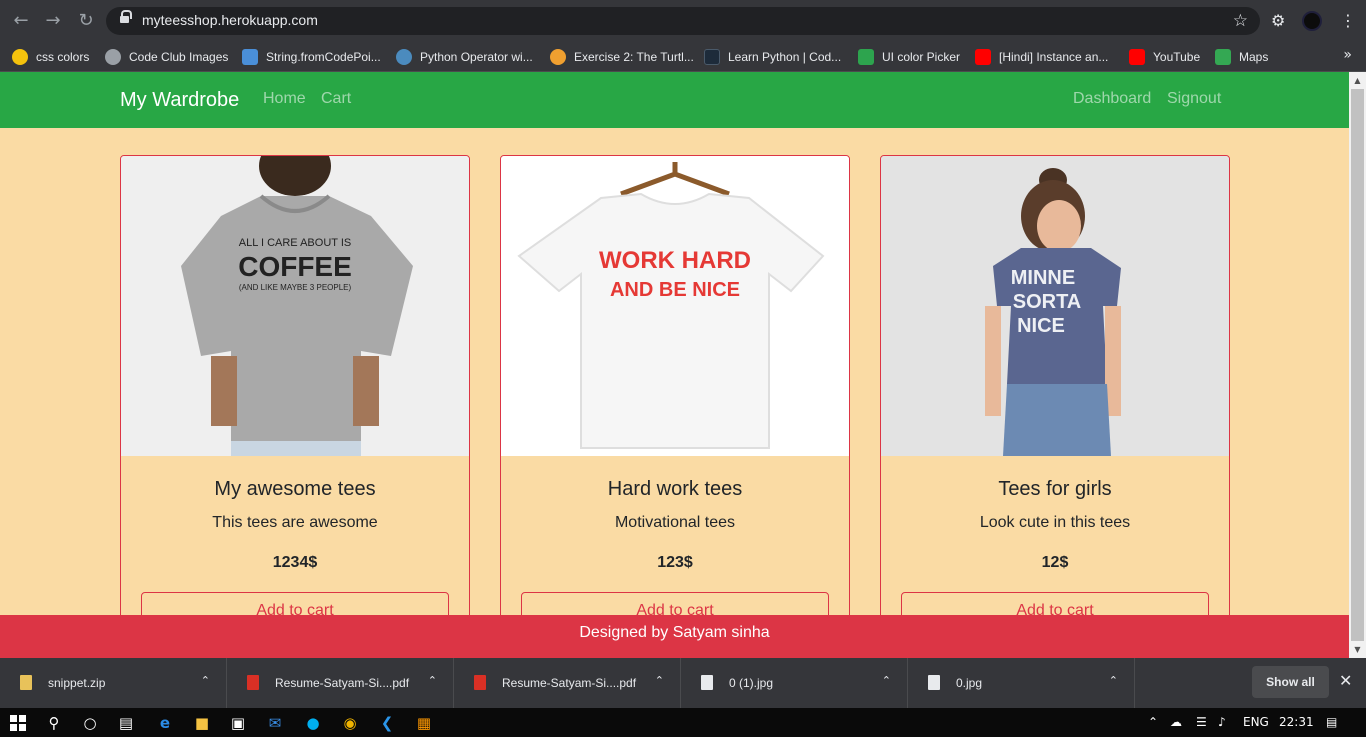 This screenshot has height=737, width=1366. What do you see at coordinates (18, 723) in the screenshot?
I see `windows-start-icon` at bounding box center [18, 723].